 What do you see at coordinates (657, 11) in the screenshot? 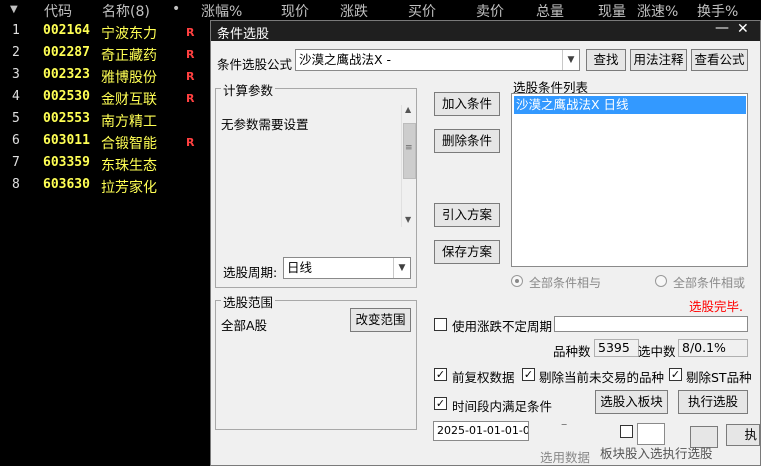
I see `col-speed: 涨速%` at bounding box center [657, 11].